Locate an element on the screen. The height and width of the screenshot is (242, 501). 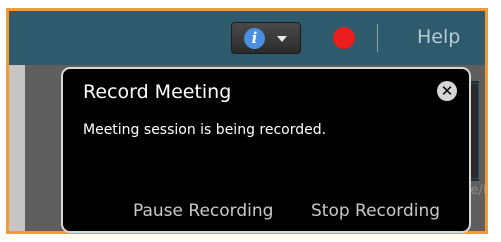
dialog-message: Meeting session is being recorded. is located at coordinates (205, 130).